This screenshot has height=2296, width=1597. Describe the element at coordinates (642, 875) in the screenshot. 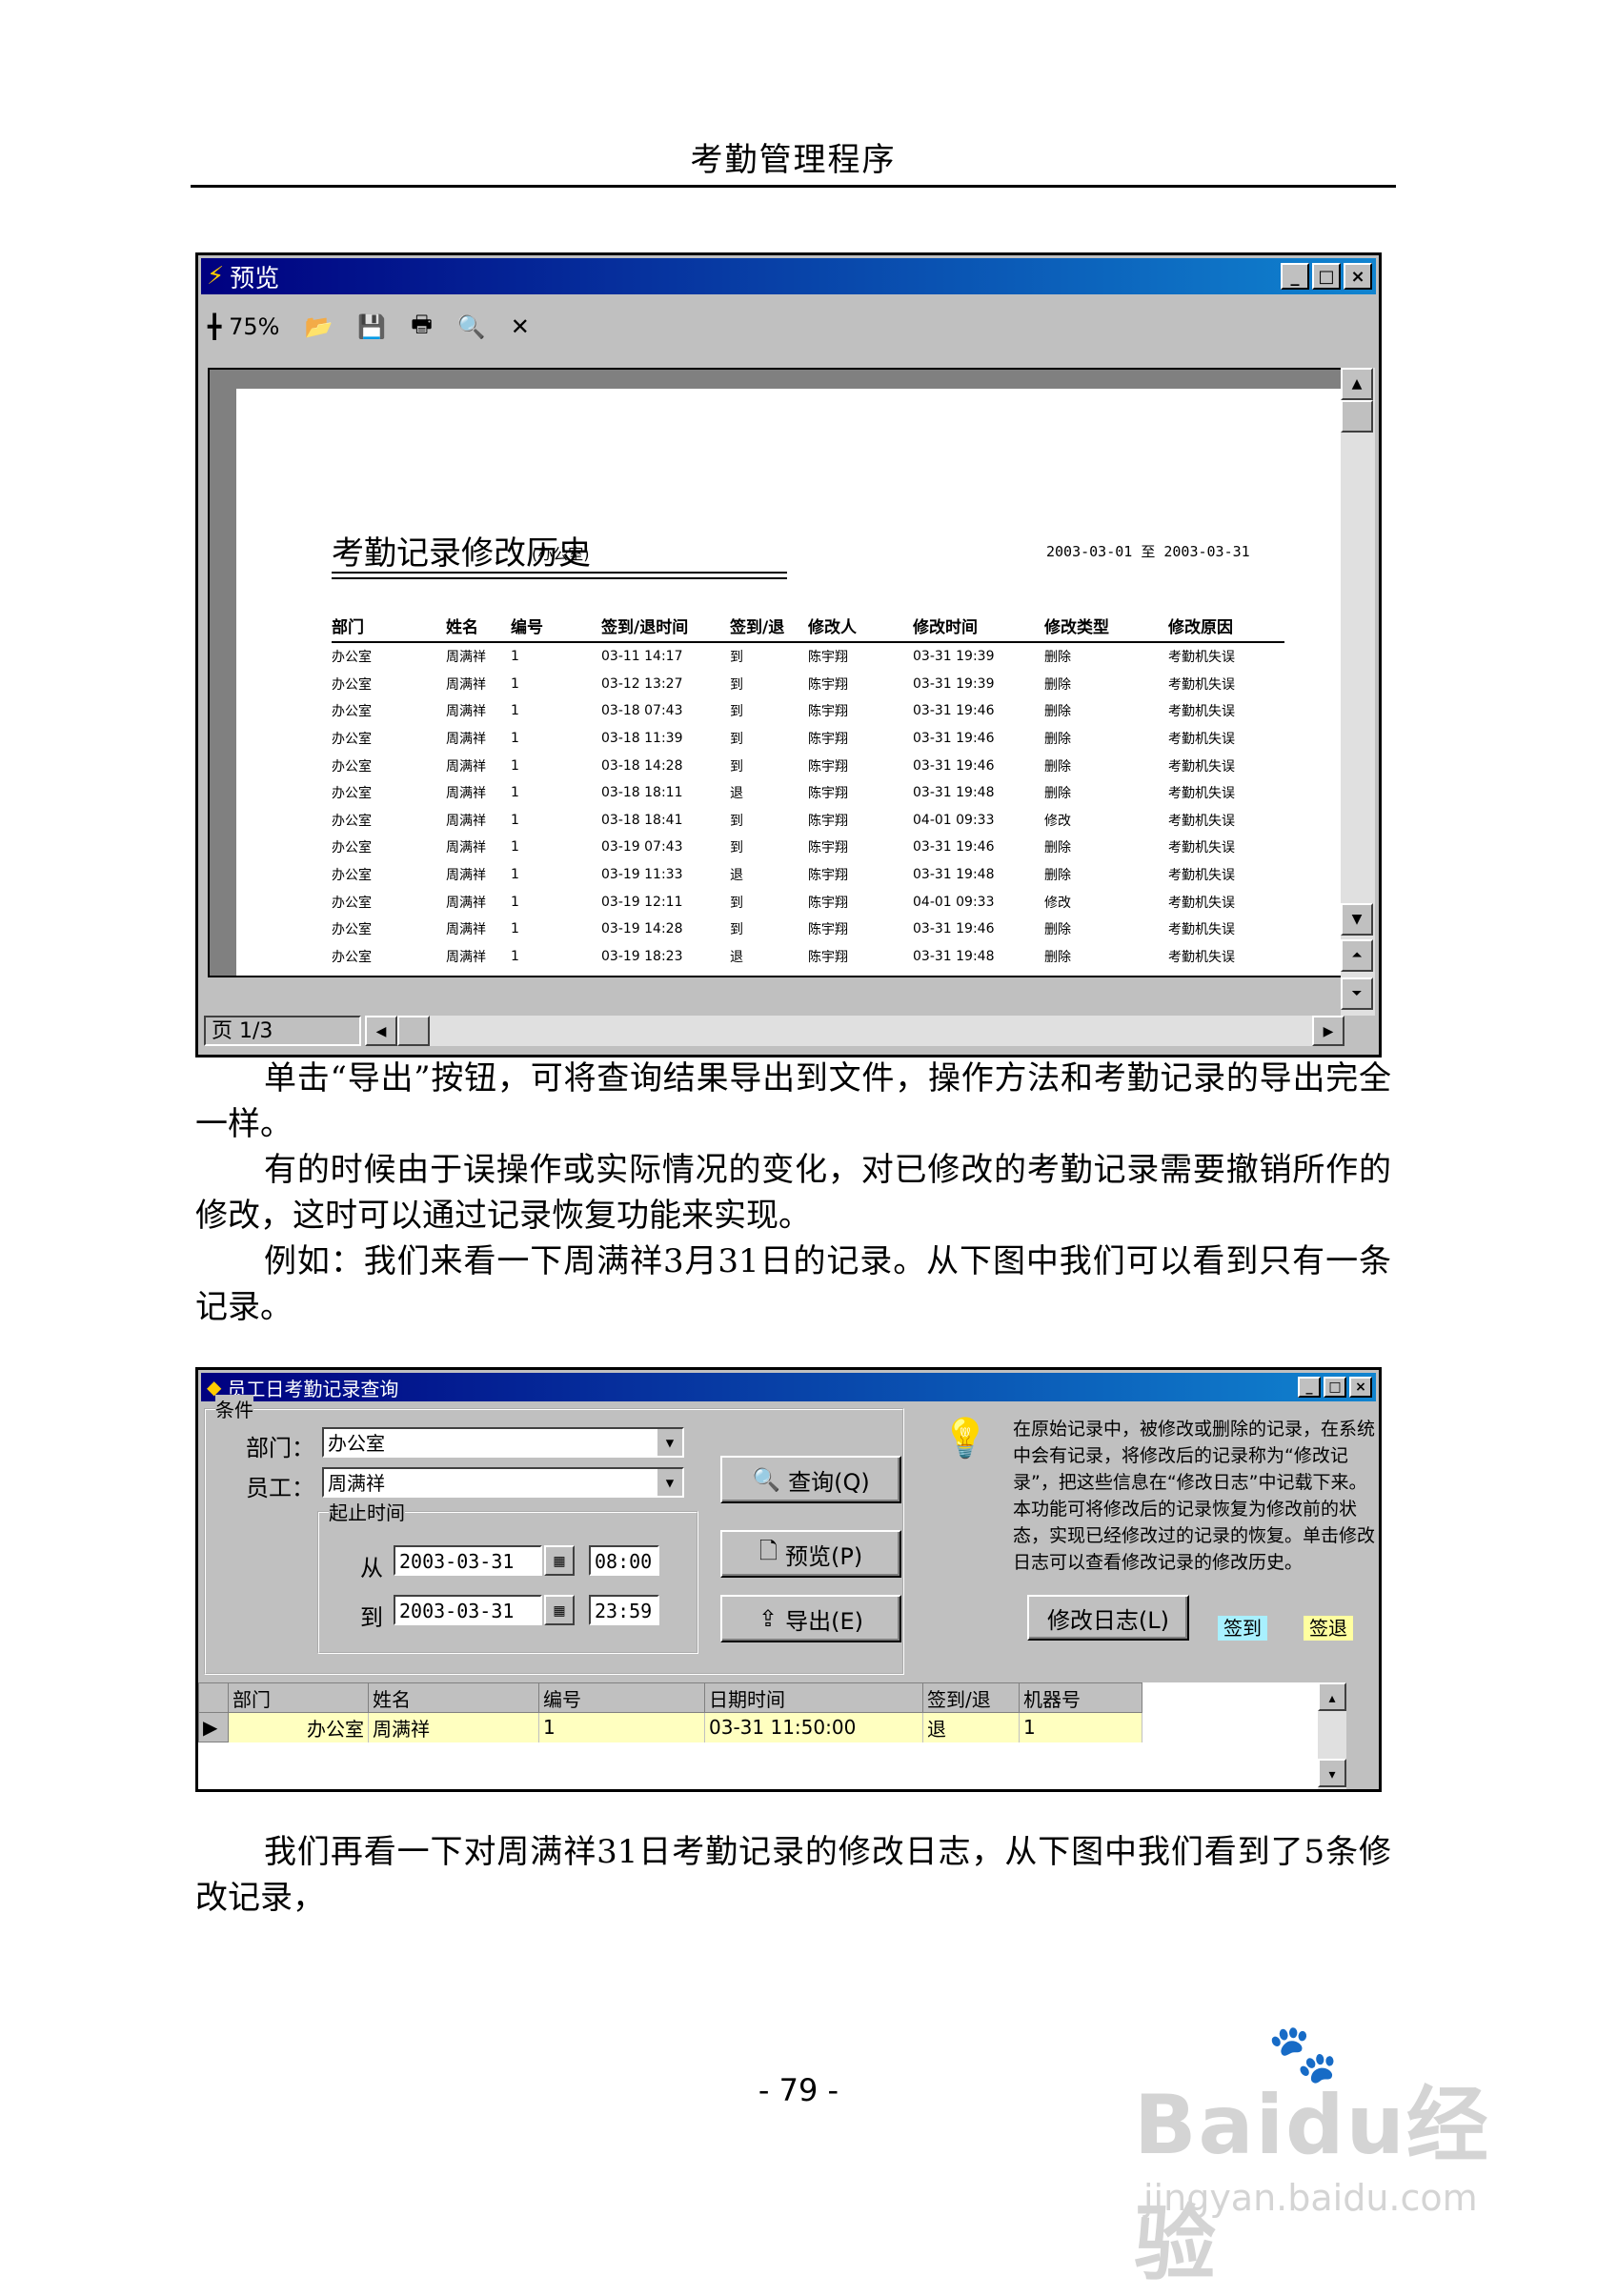

I see `report-cell: 03-19 11:33` at that location.